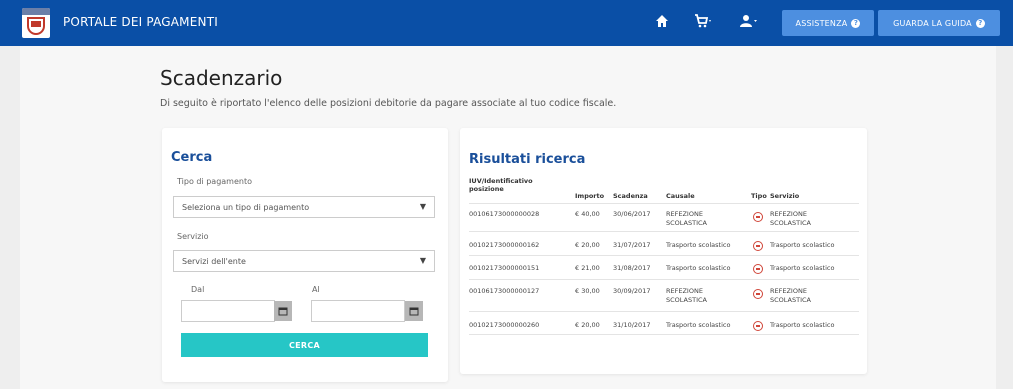 Image resolution: width=1013 pixels, height=389 pixels. Describe the element at coordinates (501, 185) in the screenshot. I see `column-header-id: IUV/Identificativo posizione` at that location.